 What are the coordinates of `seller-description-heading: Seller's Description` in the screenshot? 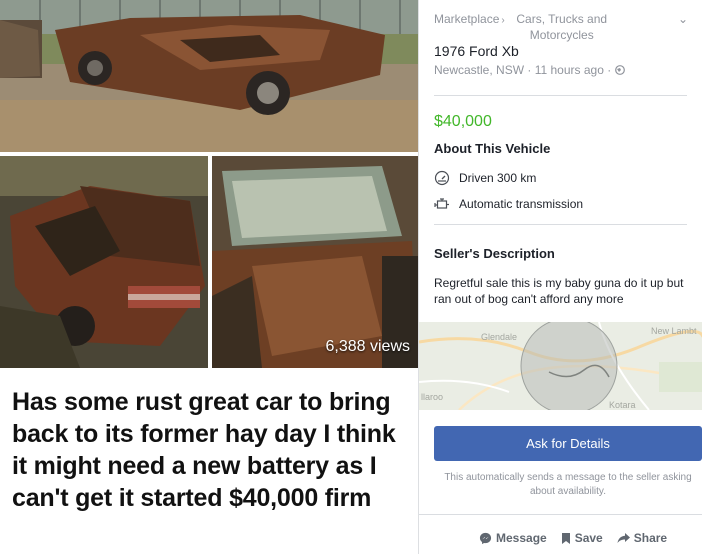 It's located at (494, 253).